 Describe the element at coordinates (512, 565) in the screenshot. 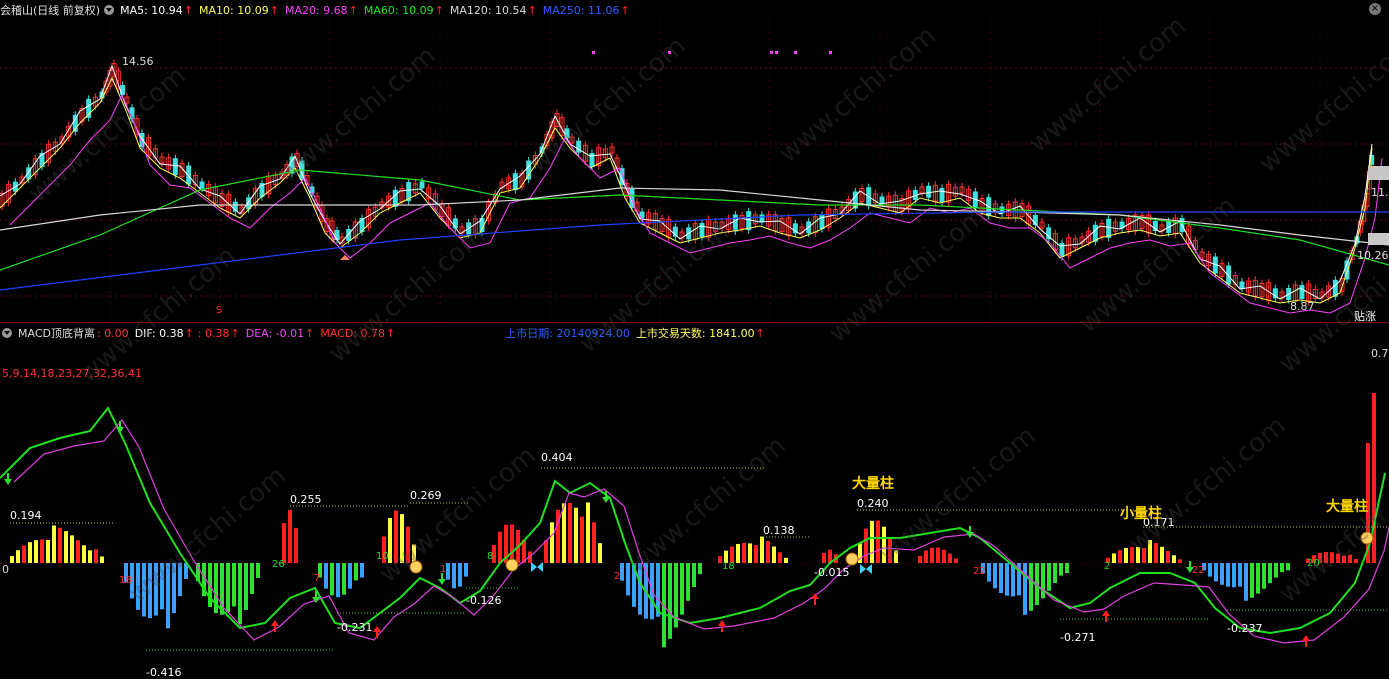

I see `coin-icon` at that location.